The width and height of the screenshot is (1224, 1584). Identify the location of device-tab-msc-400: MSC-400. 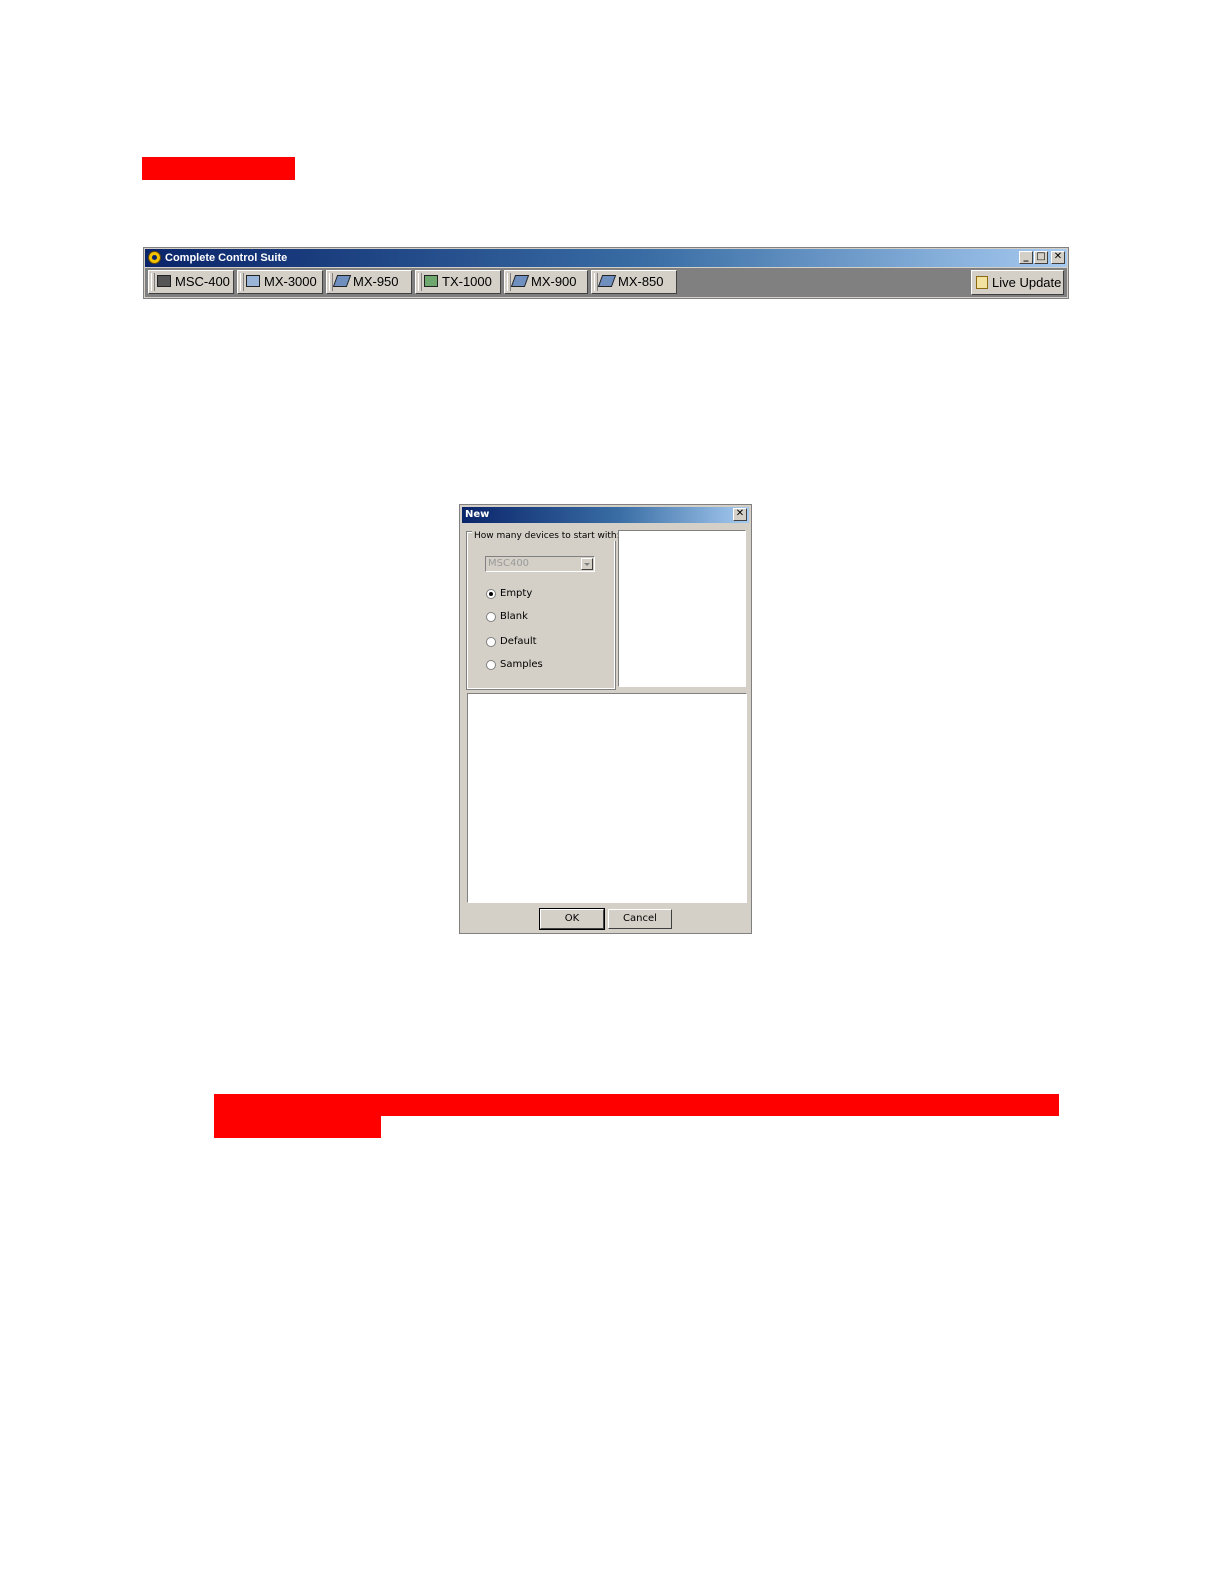
(191, 282).